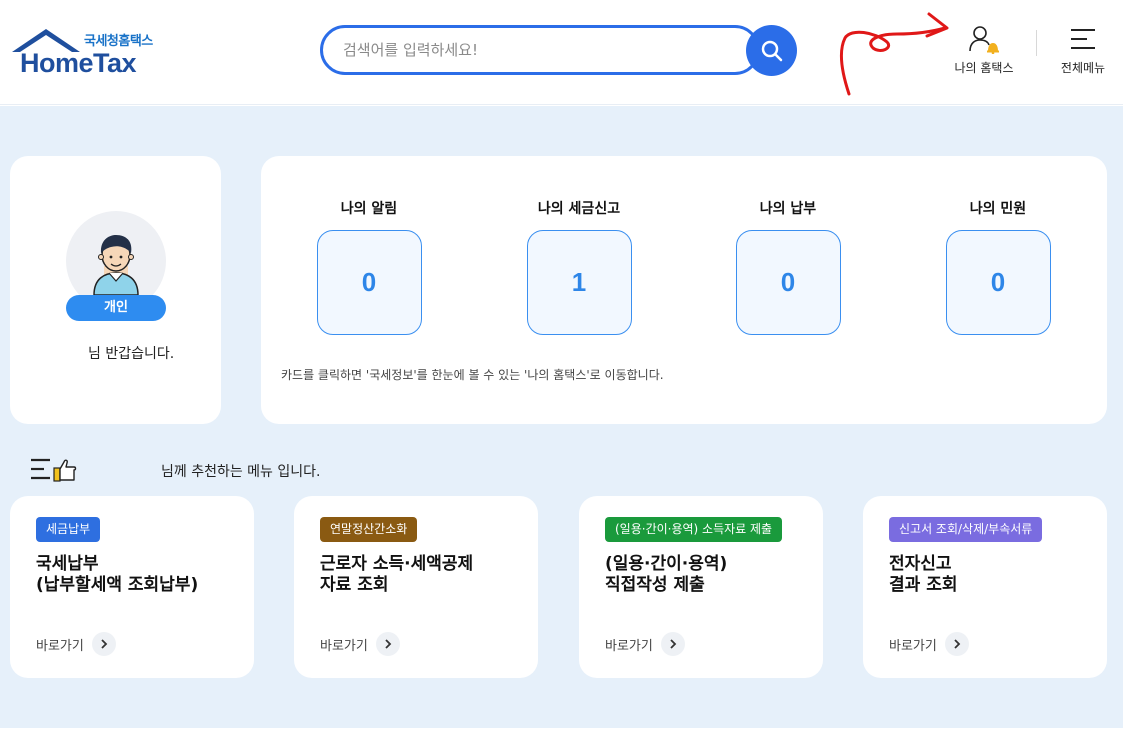 The height and width of the screenshot is (749, 1123). I want to click on recommend-heading: 님께 추천하는 메뉴 입니다., so click(210, 470).